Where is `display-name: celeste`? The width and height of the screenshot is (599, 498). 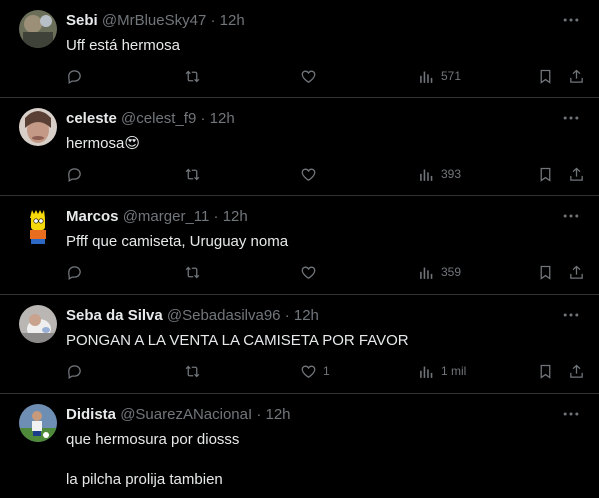 display-name: celeste is located at coordinates (91, 118).